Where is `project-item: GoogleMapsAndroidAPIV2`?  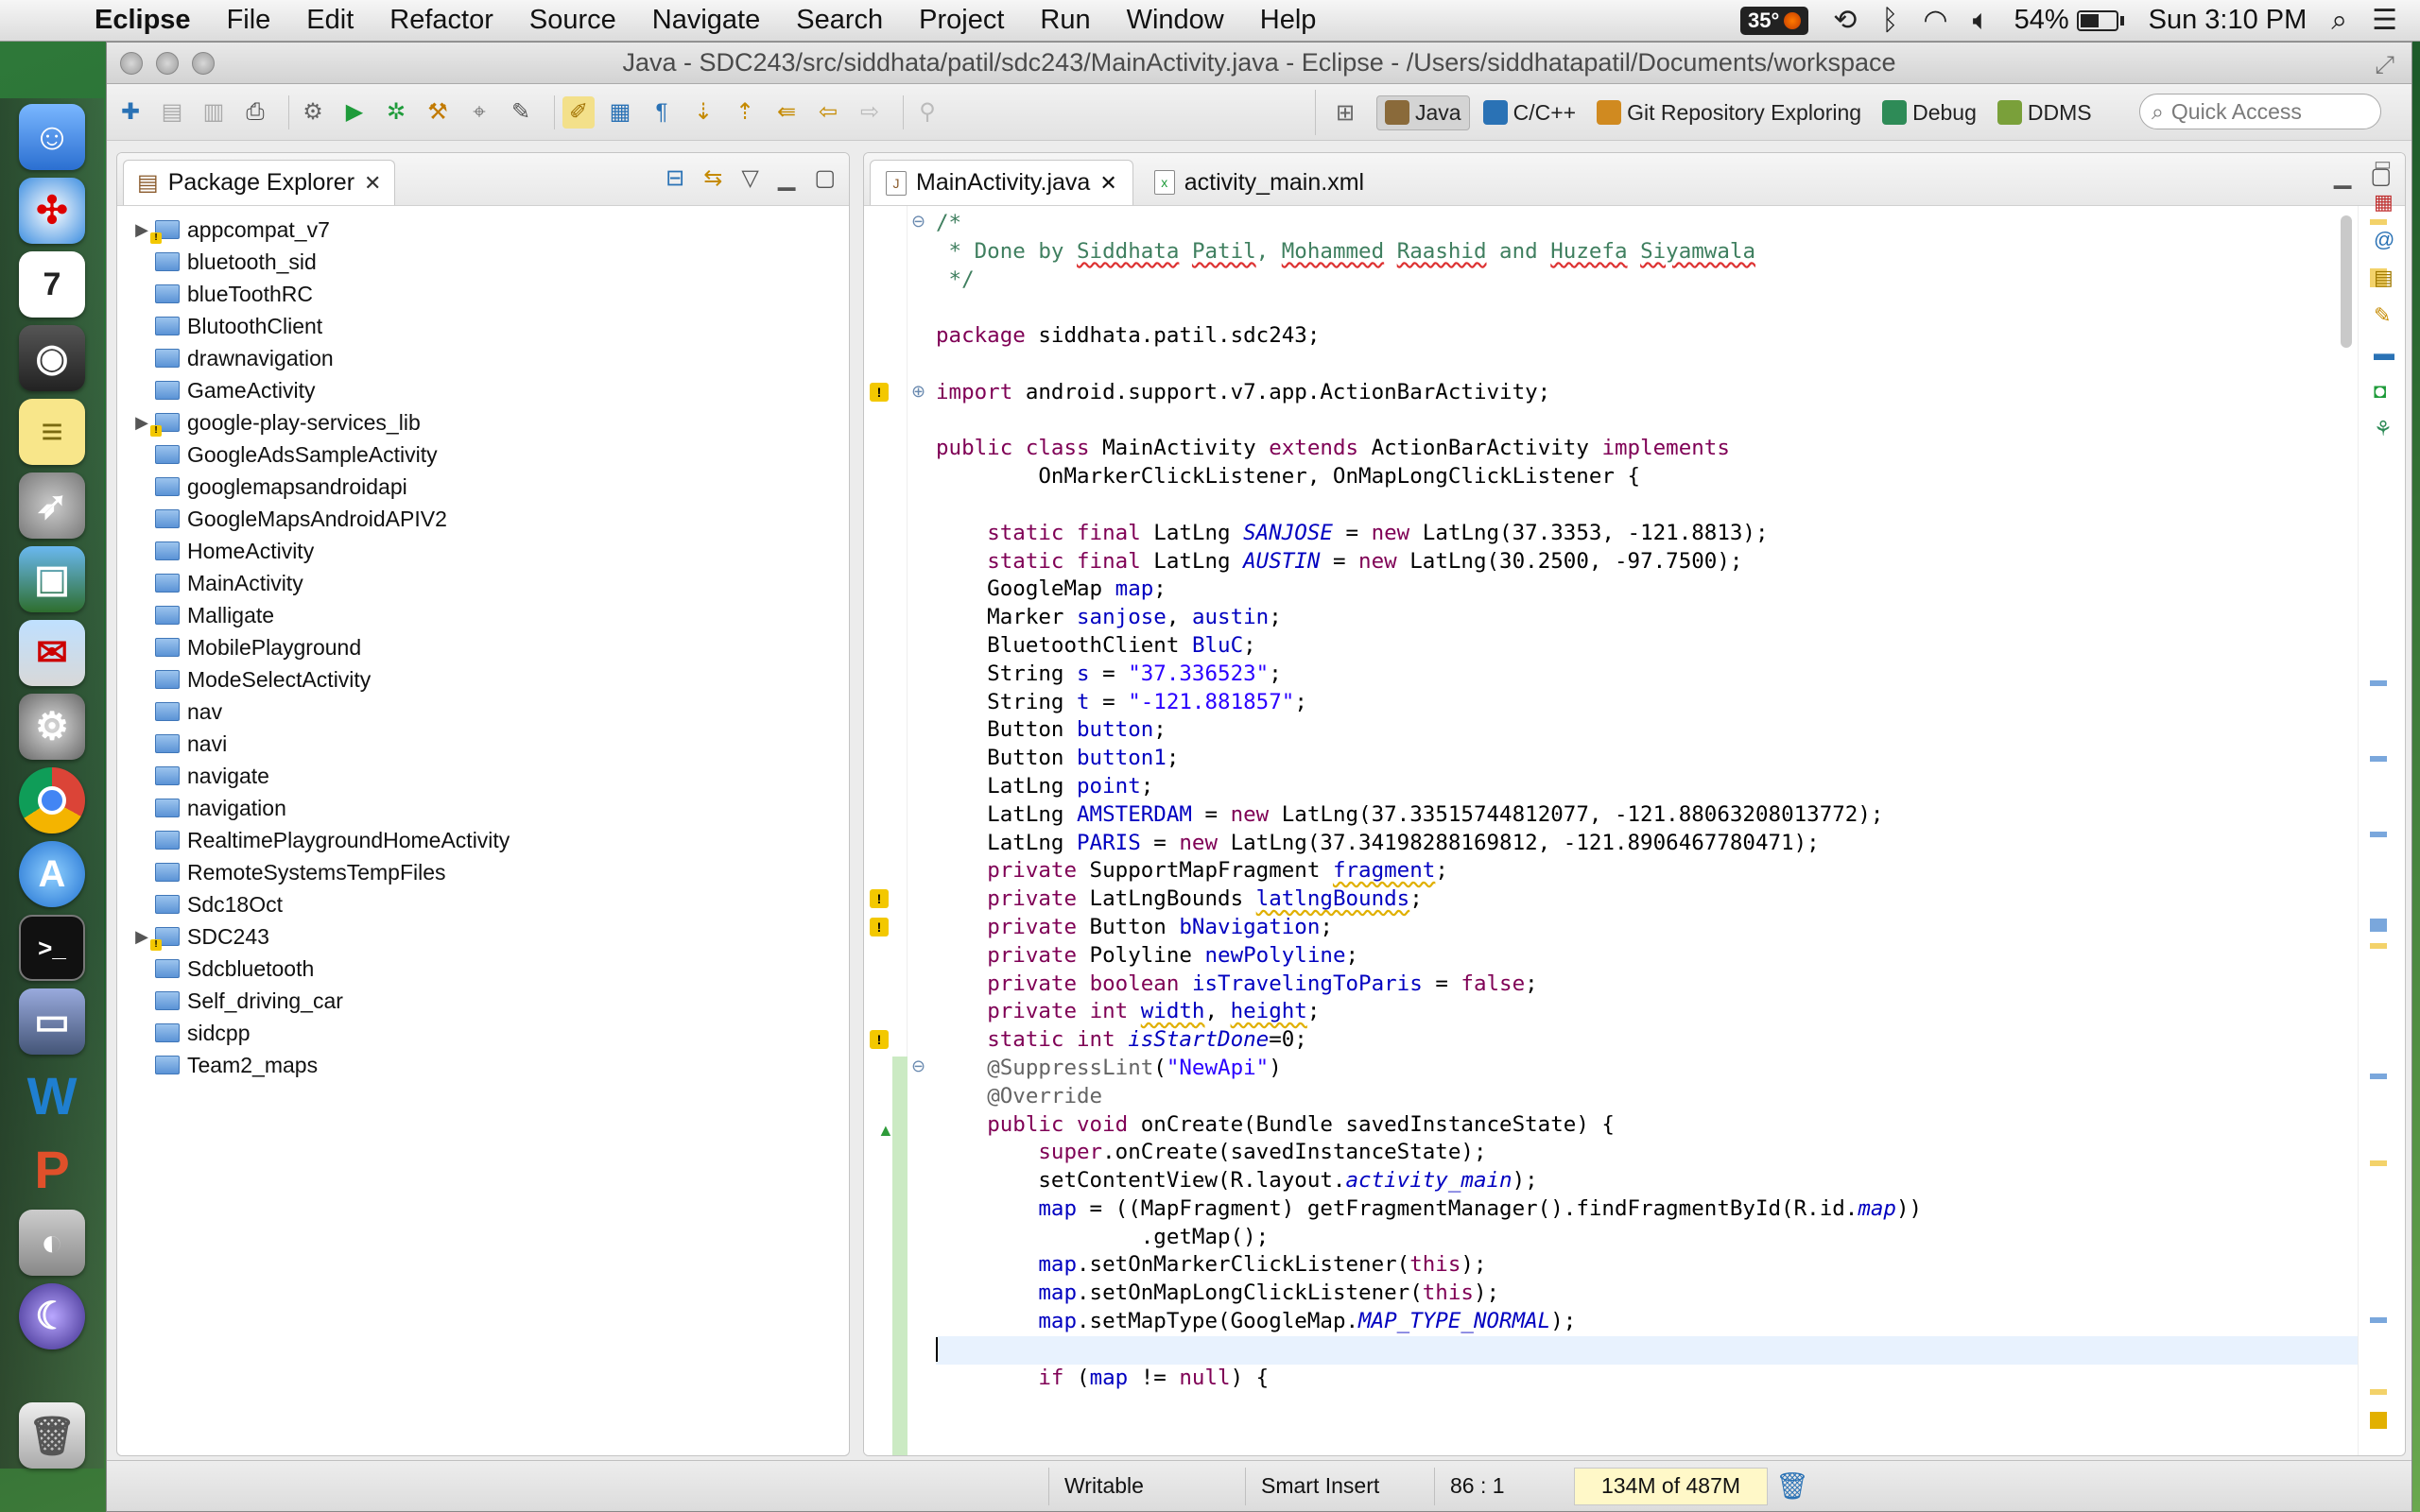 project-item: GoogleMapsAndroidAPIV2 is located at coordinates (483, 519).